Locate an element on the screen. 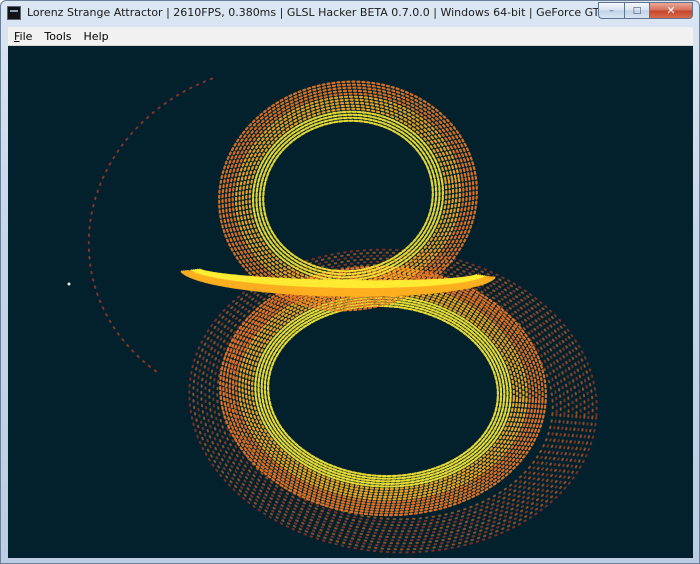  minimize-icon: – is located at coordinates (611, 10).